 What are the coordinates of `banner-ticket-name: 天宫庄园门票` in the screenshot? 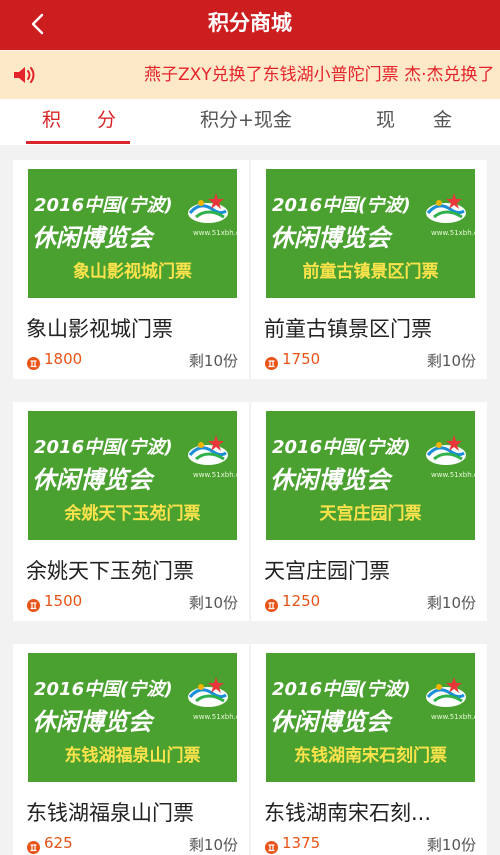 It's located at (370, 514).